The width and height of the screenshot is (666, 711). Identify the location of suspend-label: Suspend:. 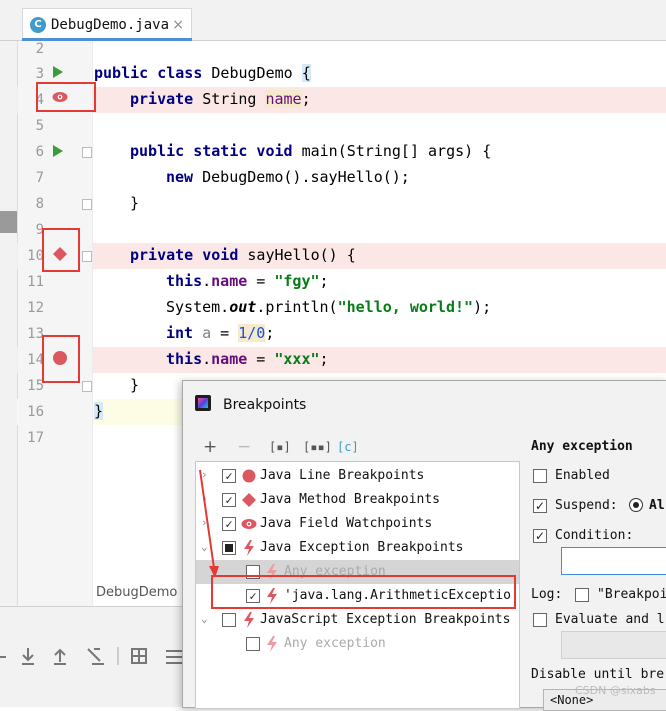
(586, 505).